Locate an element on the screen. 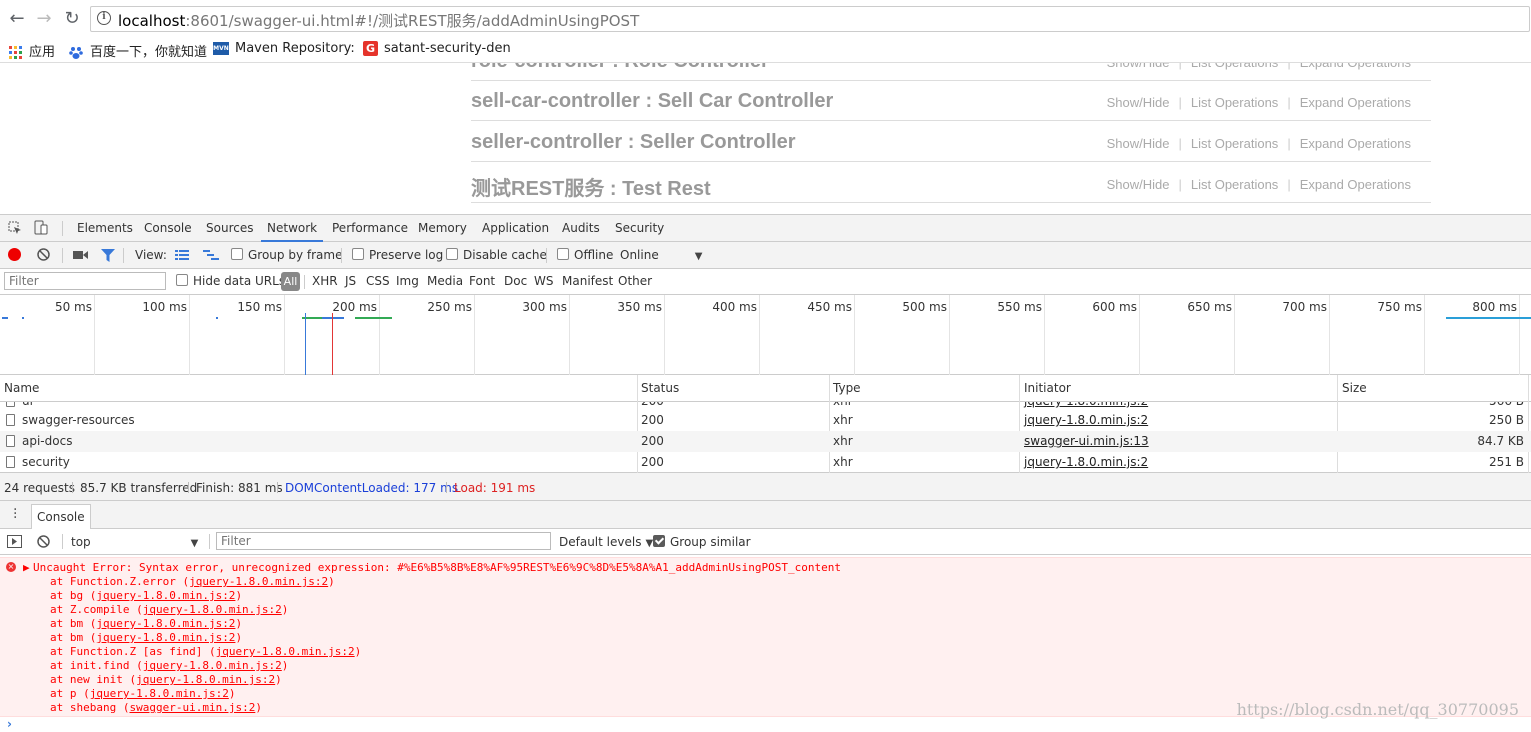 This screenshot has height=732, width=1531. network-filter-input is located at coordinates (85, 281).